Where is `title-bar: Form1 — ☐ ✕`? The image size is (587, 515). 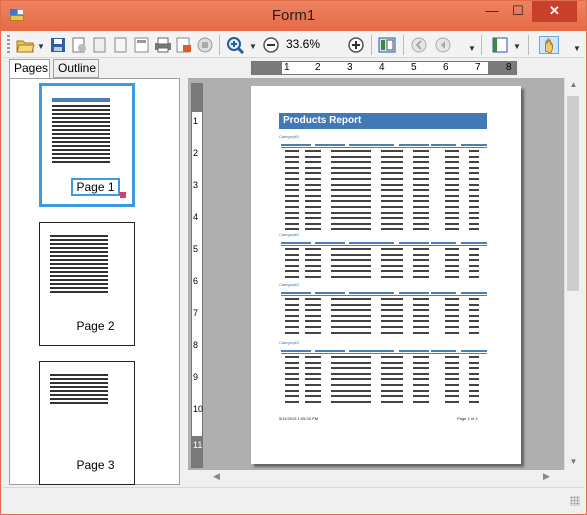
title-bar: Form1 — ☐ ✕ is located at coordinates (293, 16).